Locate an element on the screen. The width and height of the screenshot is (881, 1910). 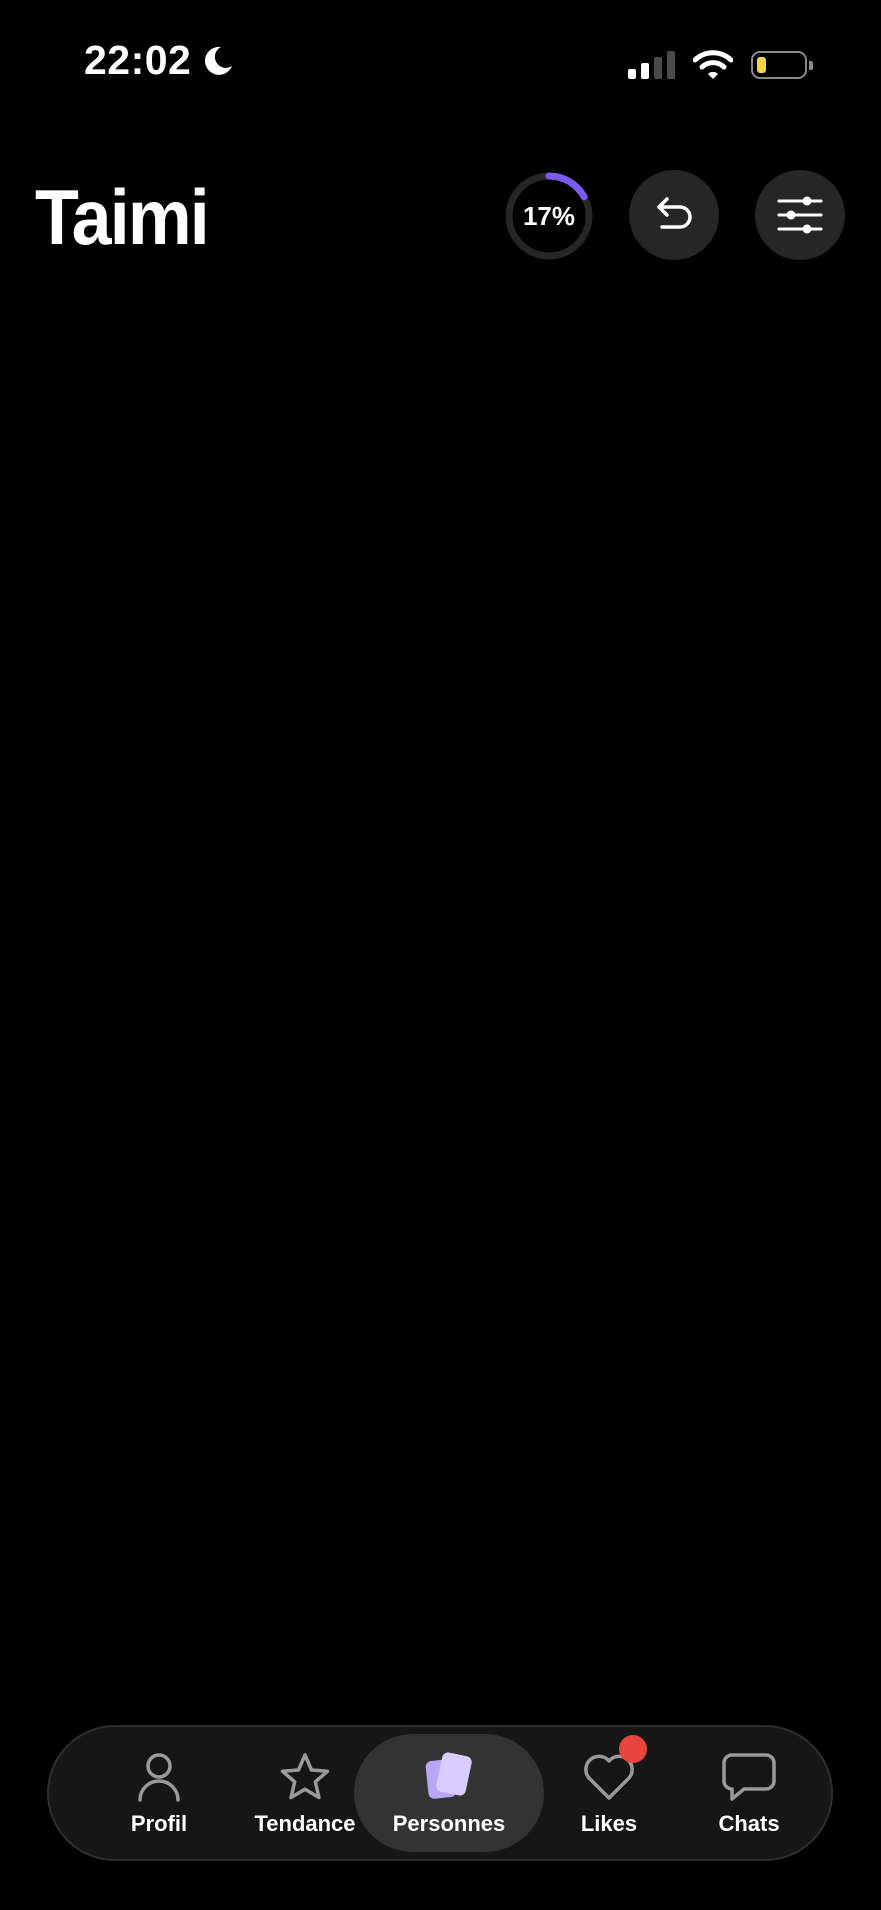
tab-label-likes: Likes is located at coordinates (609, 1823).